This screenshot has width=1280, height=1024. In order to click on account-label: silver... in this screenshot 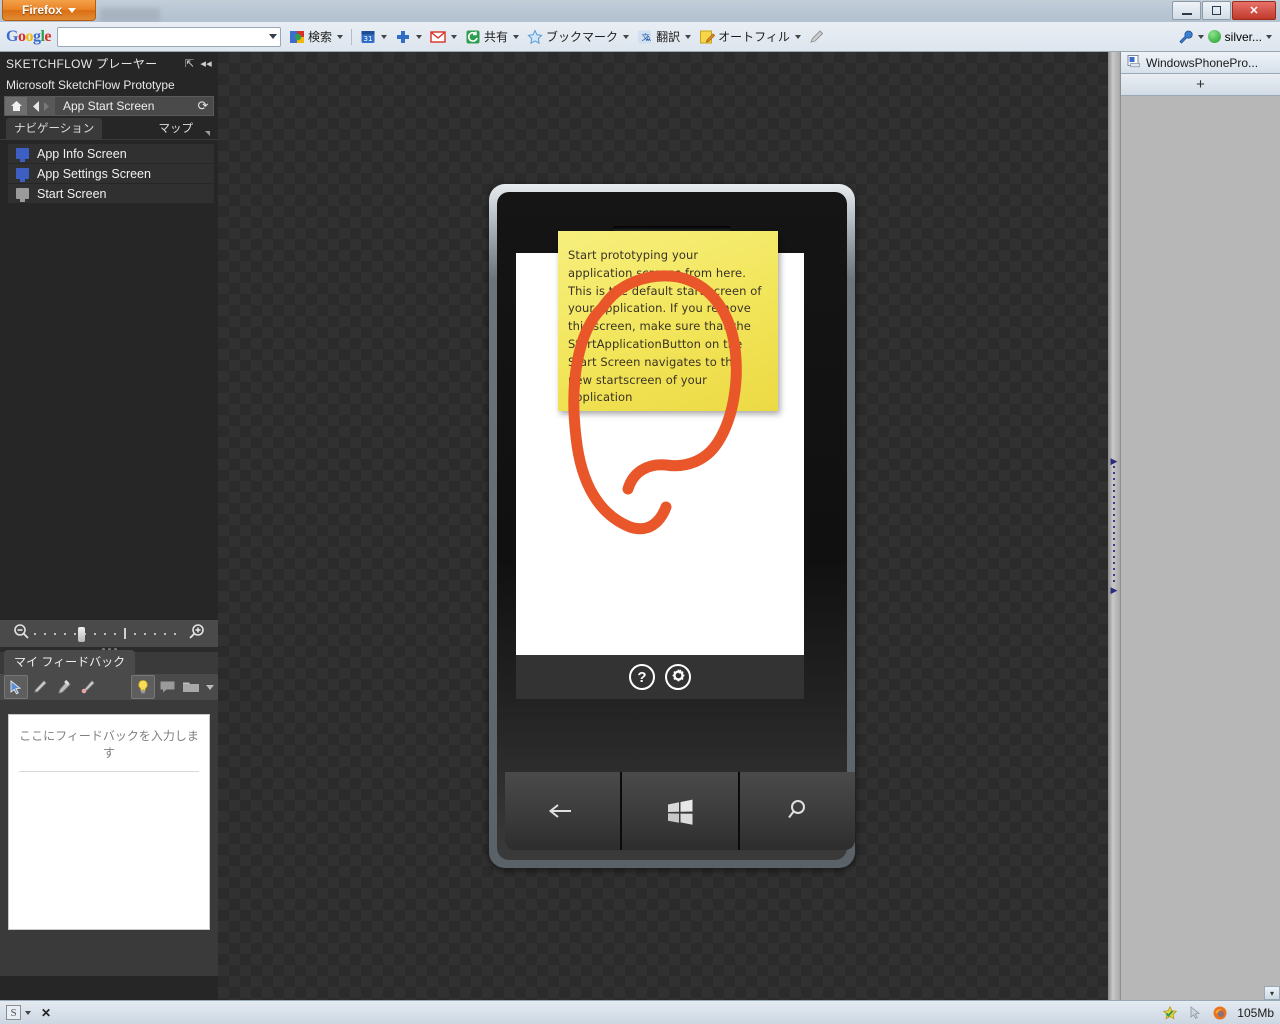, I will do `click(1243, 37)`.